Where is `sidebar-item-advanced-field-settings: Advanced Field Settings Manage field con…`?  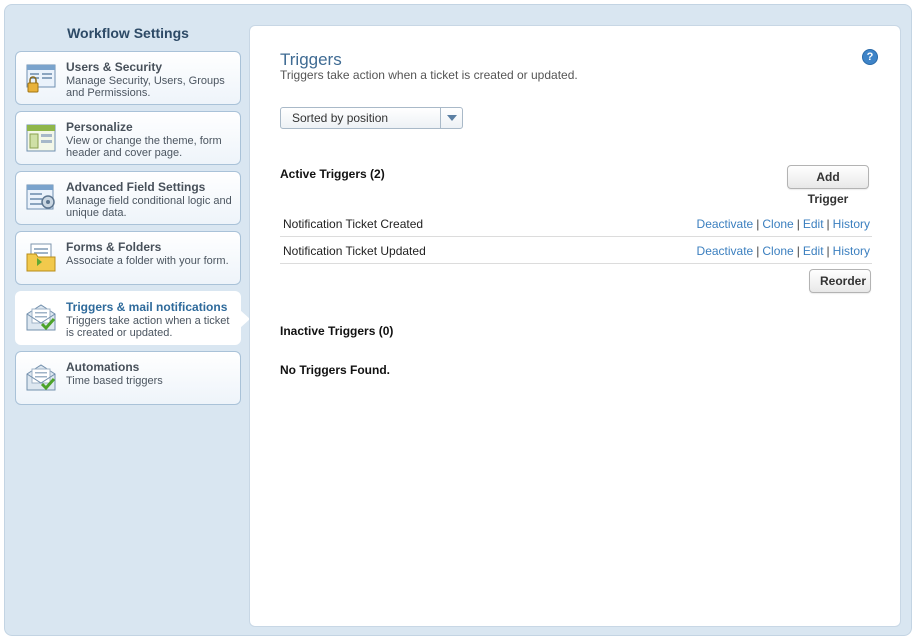
sidebar-item-advanced-field-settings: Advanced Field Settings Manage field con… is located at coordinates (128, 198).